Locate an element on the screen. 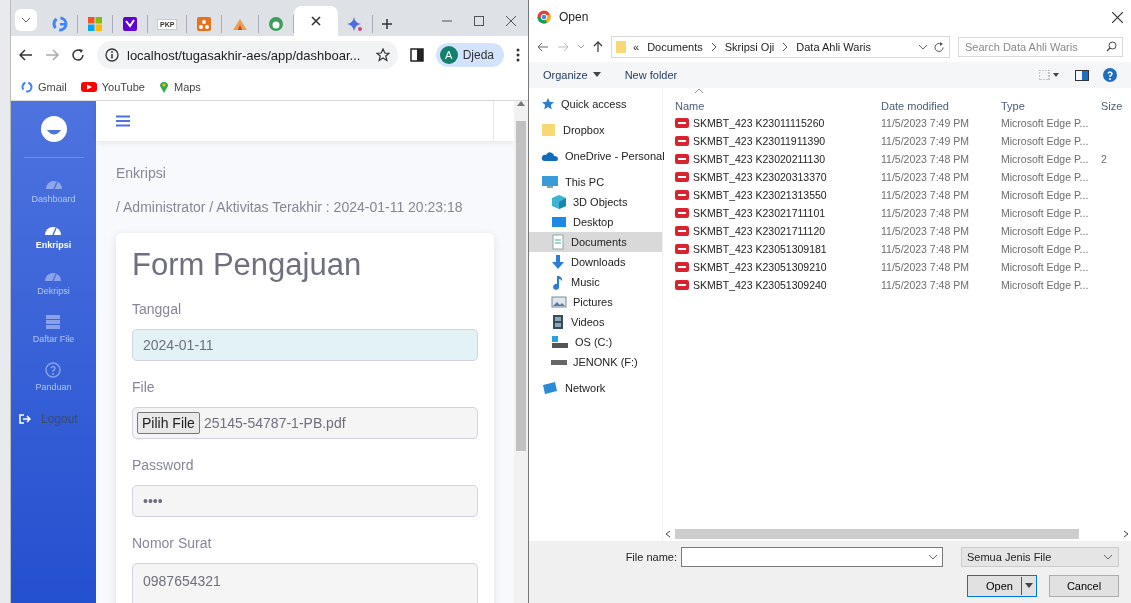 This screenshot has height=603, width=1131. star-icon is located at coordinates (548, 104).